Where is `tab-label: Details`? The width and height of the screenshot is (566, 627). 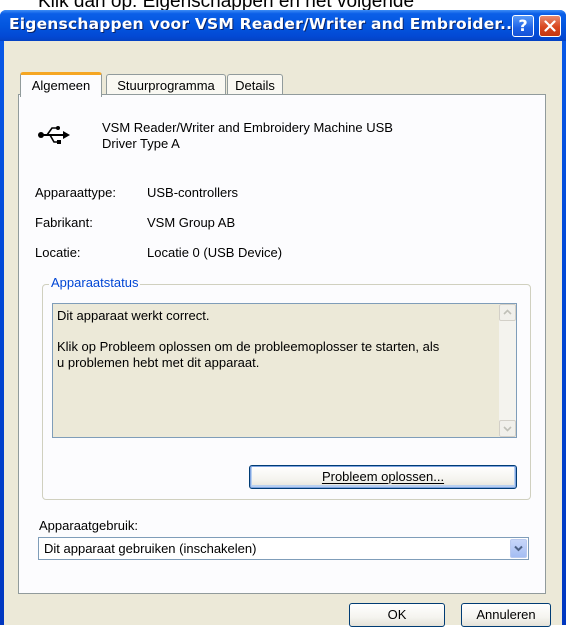
tab-label: Details is located at coordinates (255, 85).